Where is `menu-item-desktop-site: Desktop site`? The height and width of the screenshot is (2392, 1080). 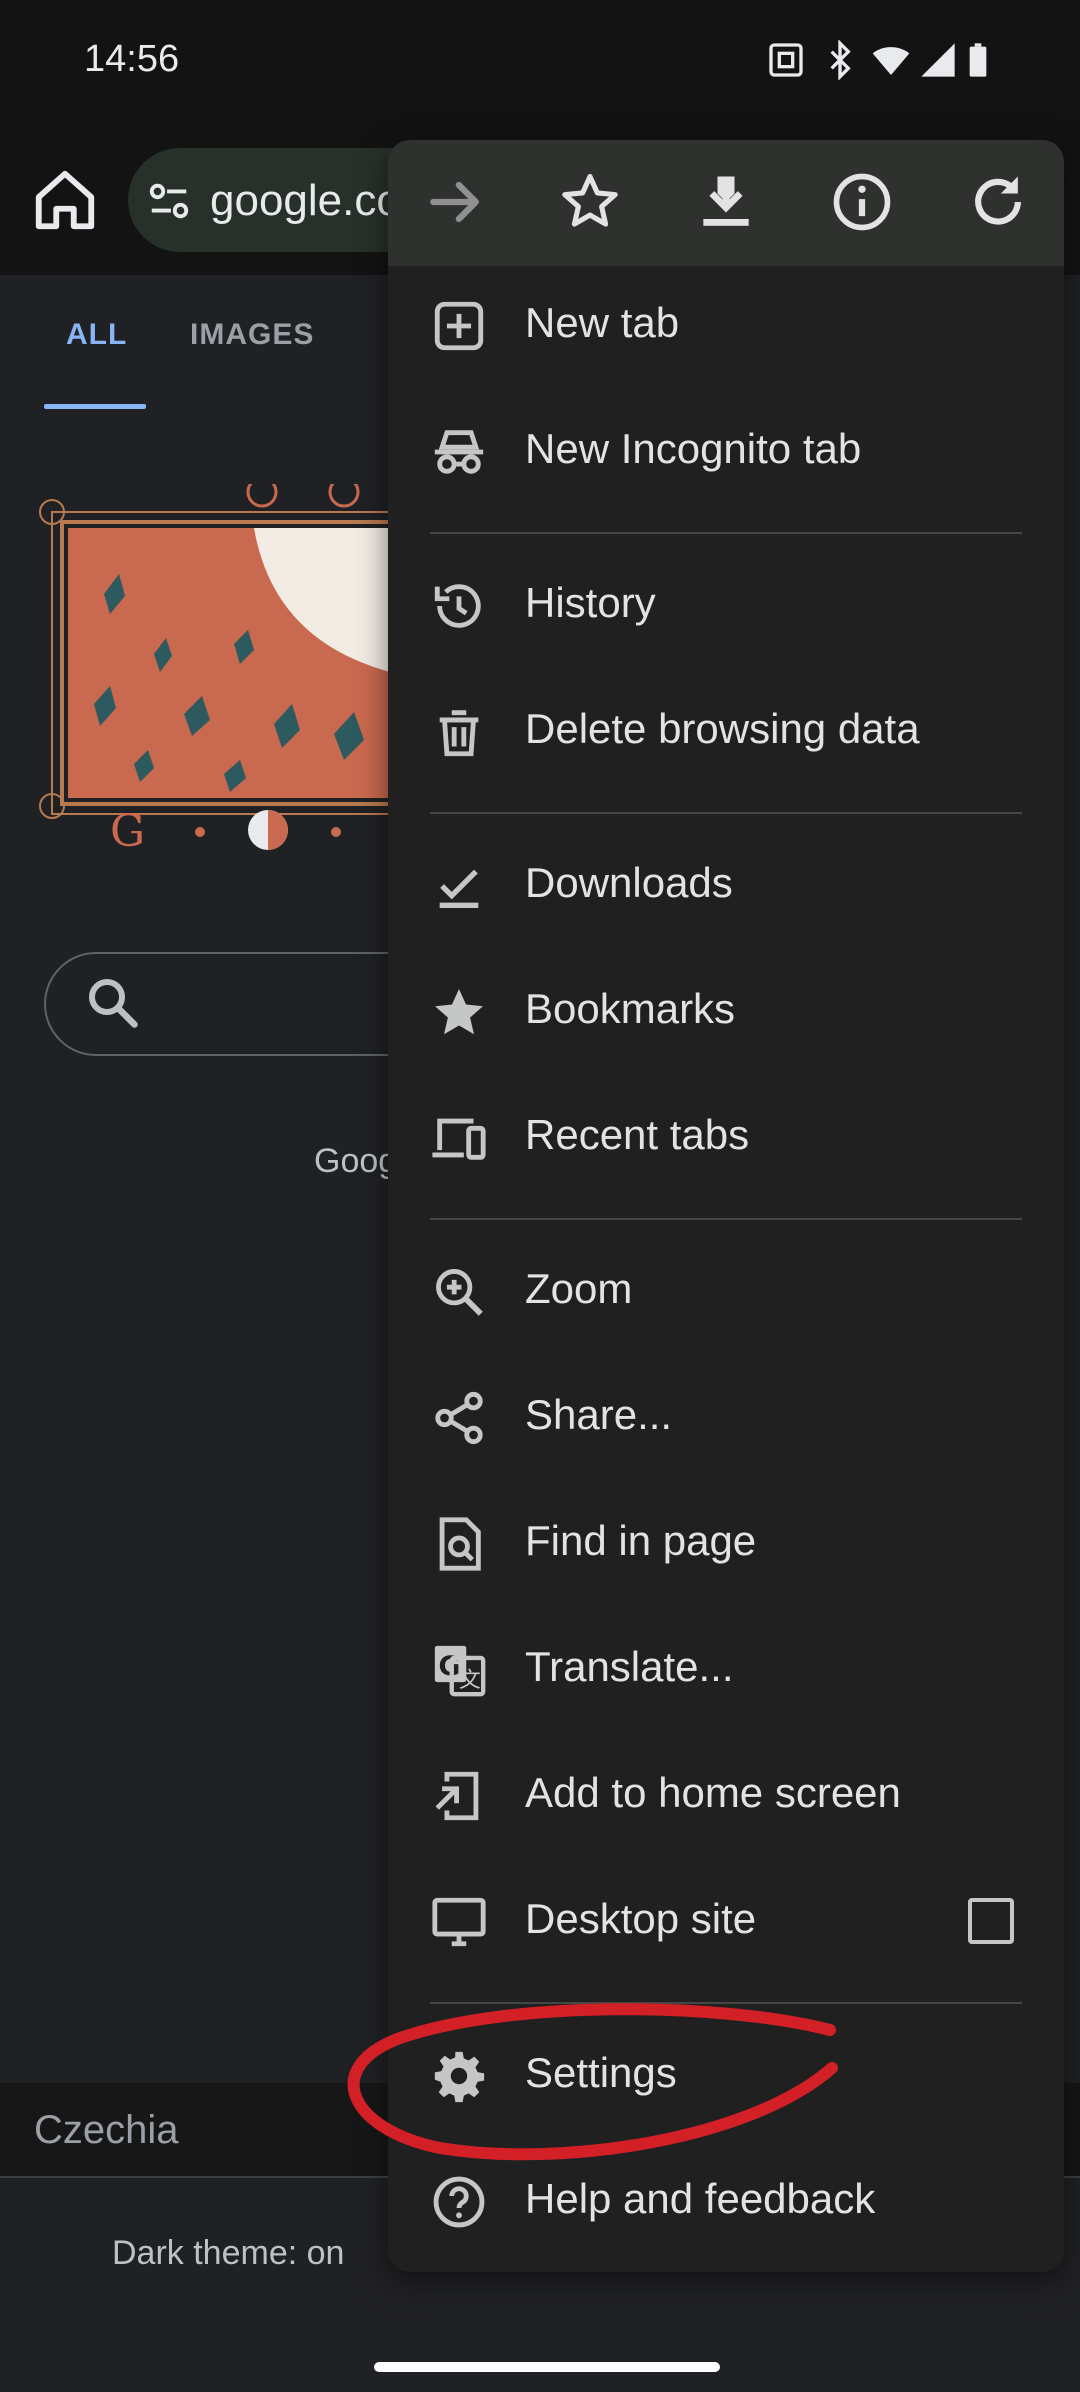
menu-item-desktop-site: Desktop site is located at coordinates (726, 1922).